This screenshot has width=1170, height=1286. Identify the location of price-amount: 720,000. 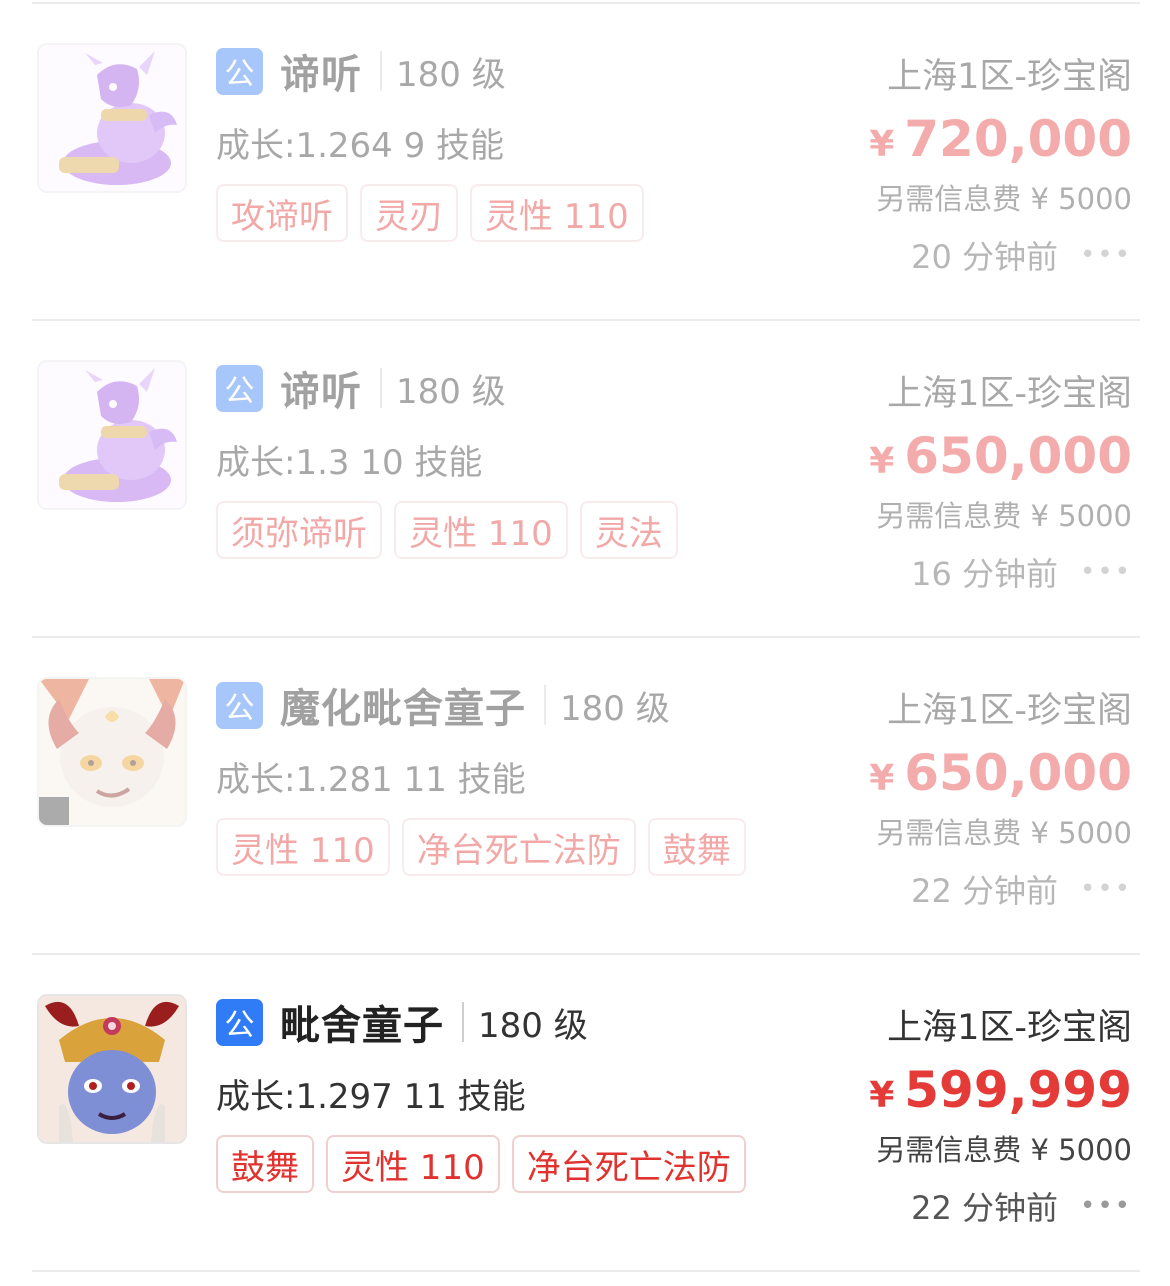
(1018, 139).